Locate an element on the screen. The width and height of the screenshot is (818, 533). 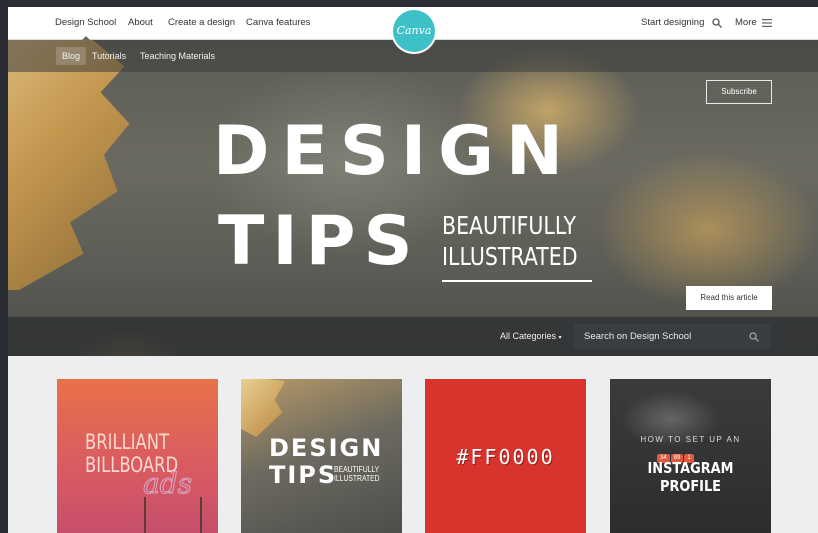
subnav-teaching-materials: Teaching Materials is located at coordinates (177, 56).